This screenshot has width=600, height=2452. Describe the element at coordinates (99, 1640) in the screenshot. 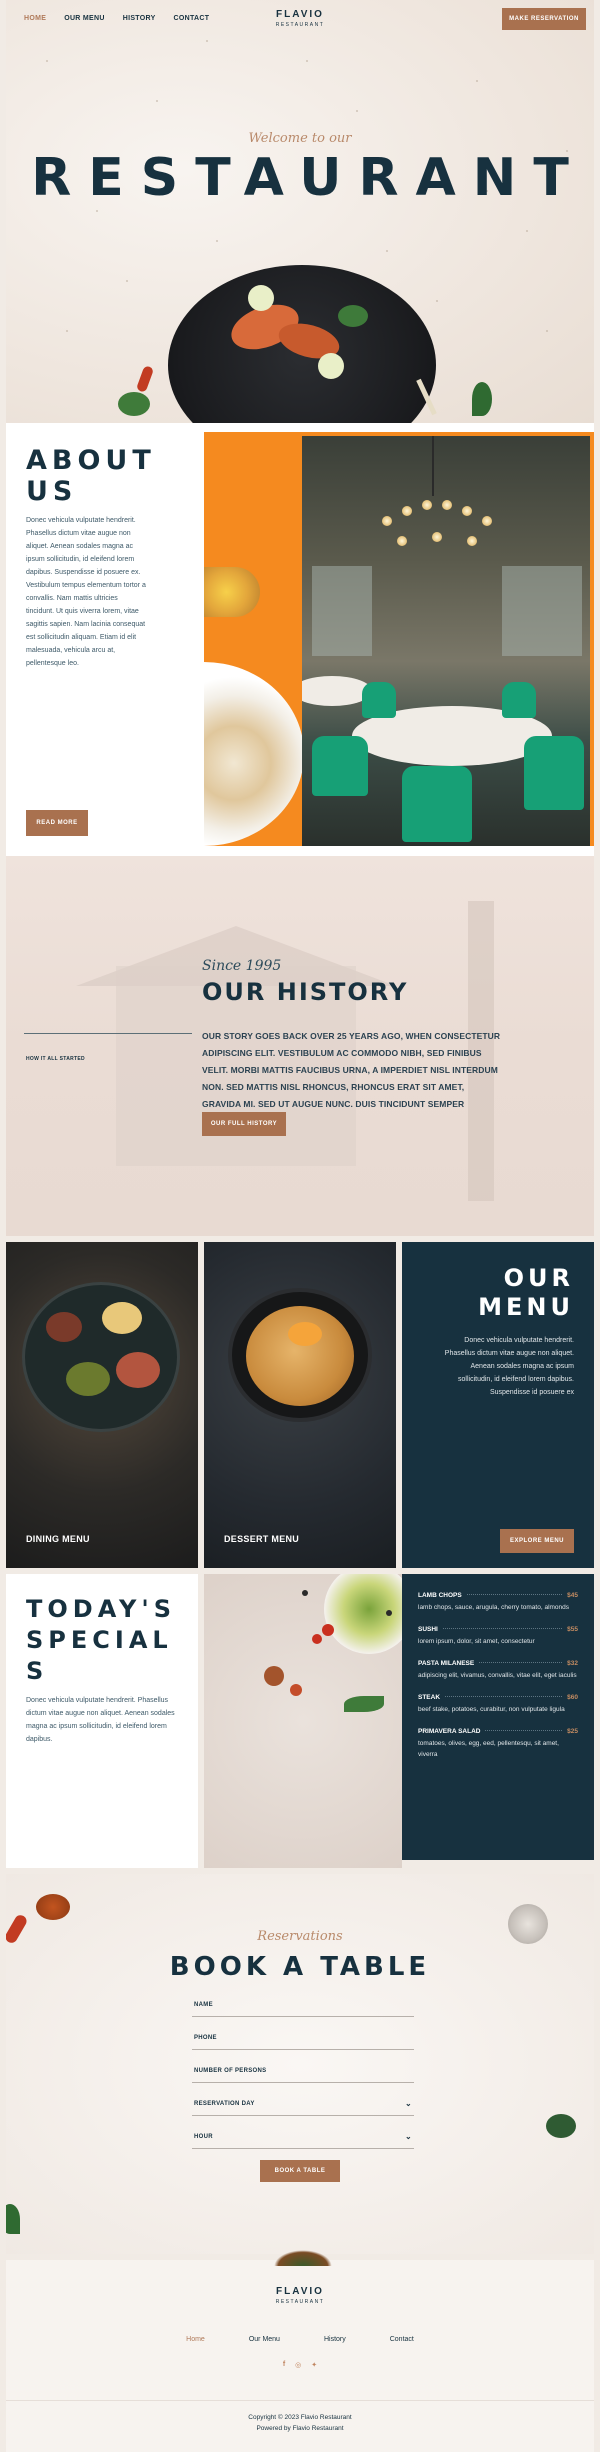

I see `specials-title-line2: SPECIAL` at that location.